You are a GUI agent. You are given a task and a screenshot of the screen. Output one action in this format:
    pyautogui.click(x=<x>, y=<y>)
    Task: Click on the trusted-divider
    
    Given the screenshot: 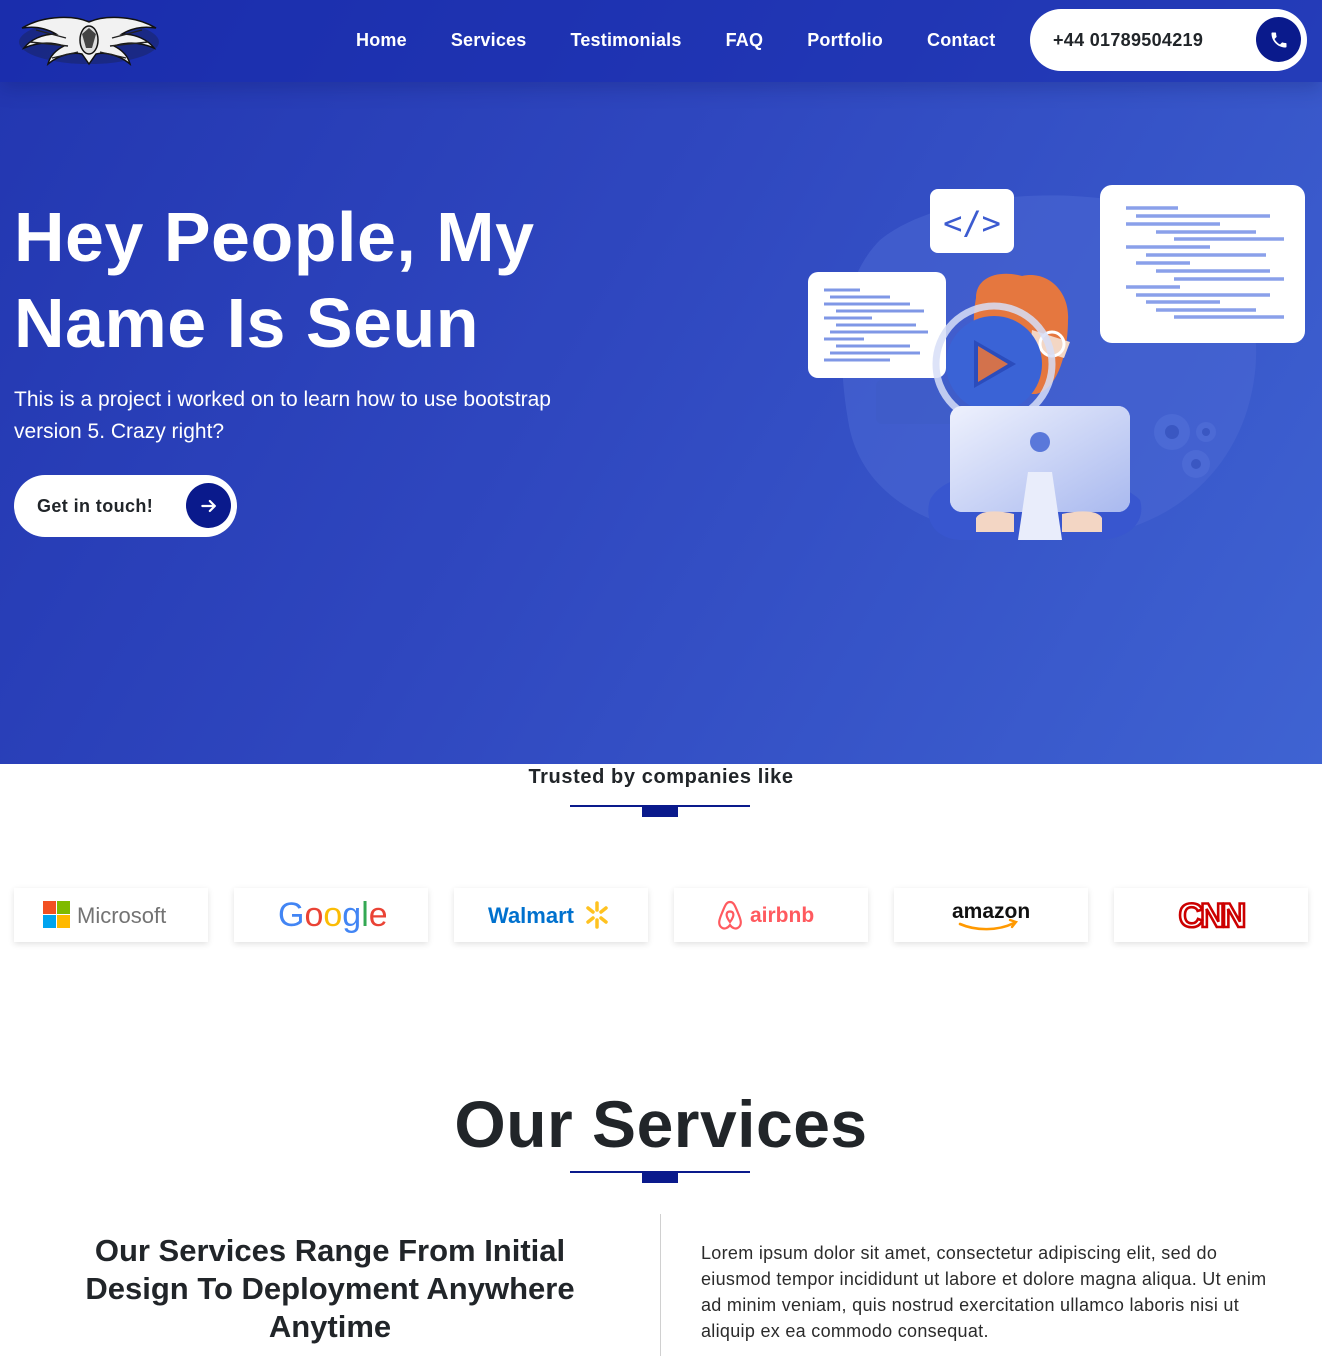 What is the action you would take?
    pyautogui.click(x=660, y=811)
    